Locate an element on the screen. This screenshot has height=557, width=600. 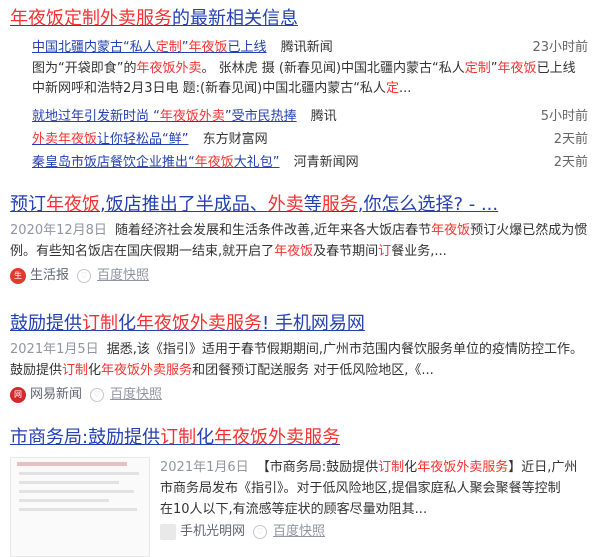
result-date: 2021年1月5日 is located at coordinates (54, 349).